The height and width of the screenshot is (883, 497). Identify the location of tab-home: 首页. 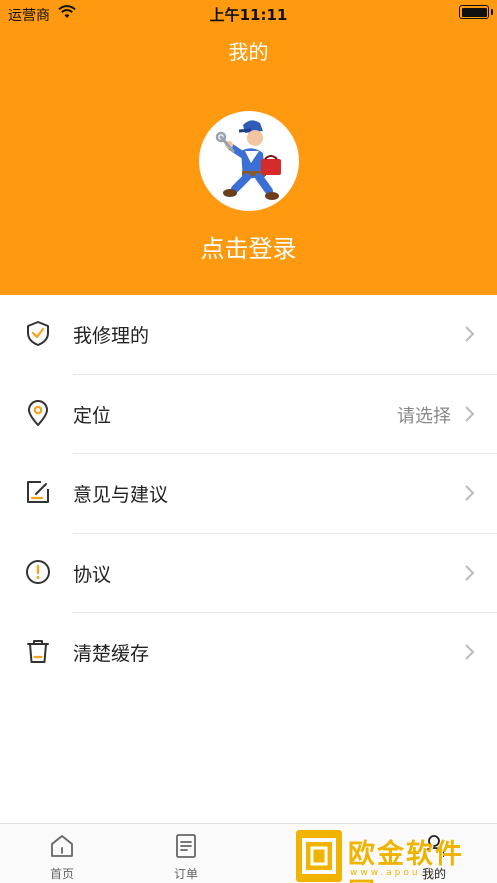
(62, 853).